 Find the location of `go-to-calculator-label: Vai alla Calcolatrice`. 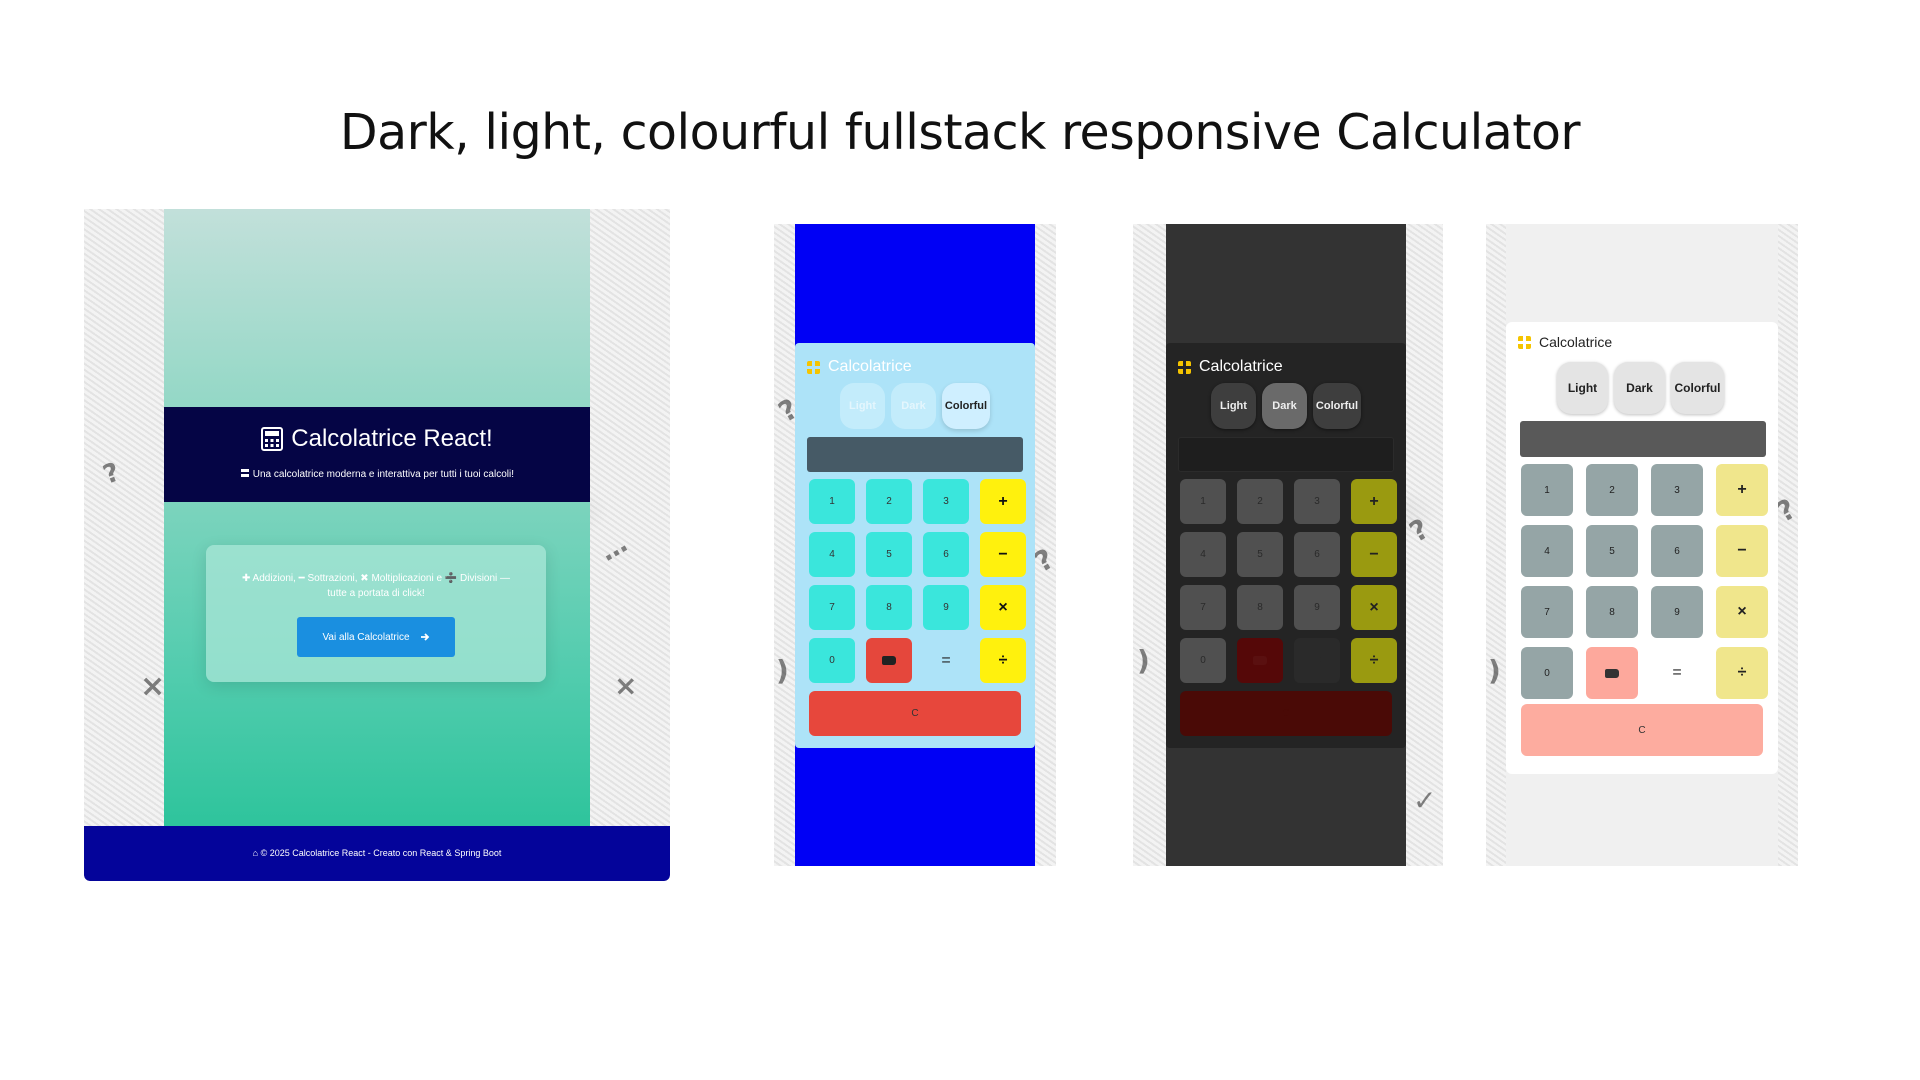

go-to-calculator-label: Vai alla Calcolatrice is located at coordinates (366, 637).